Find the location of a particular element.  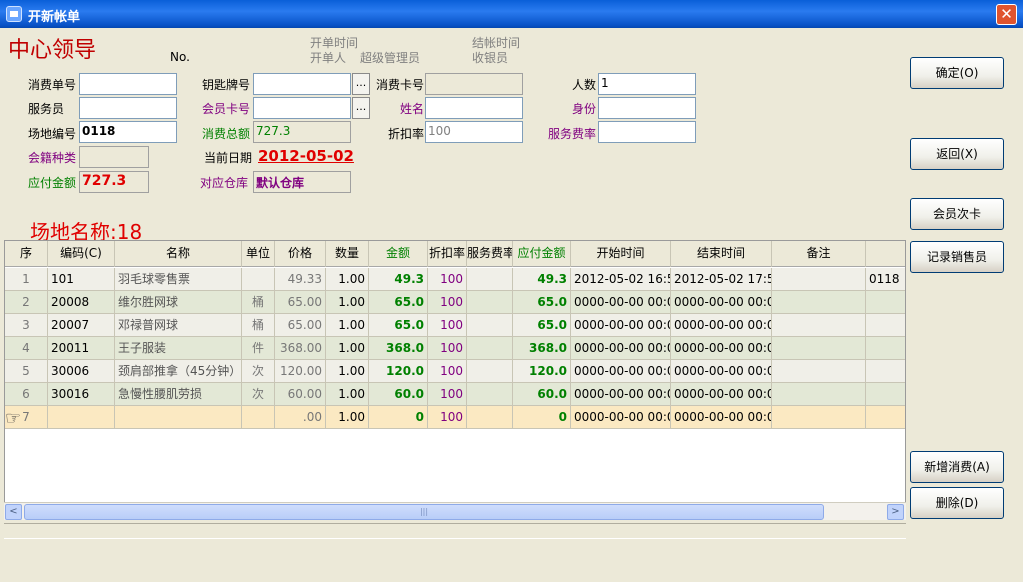

member-card-button: 会员次卡 is located at coordinates (957, 214).